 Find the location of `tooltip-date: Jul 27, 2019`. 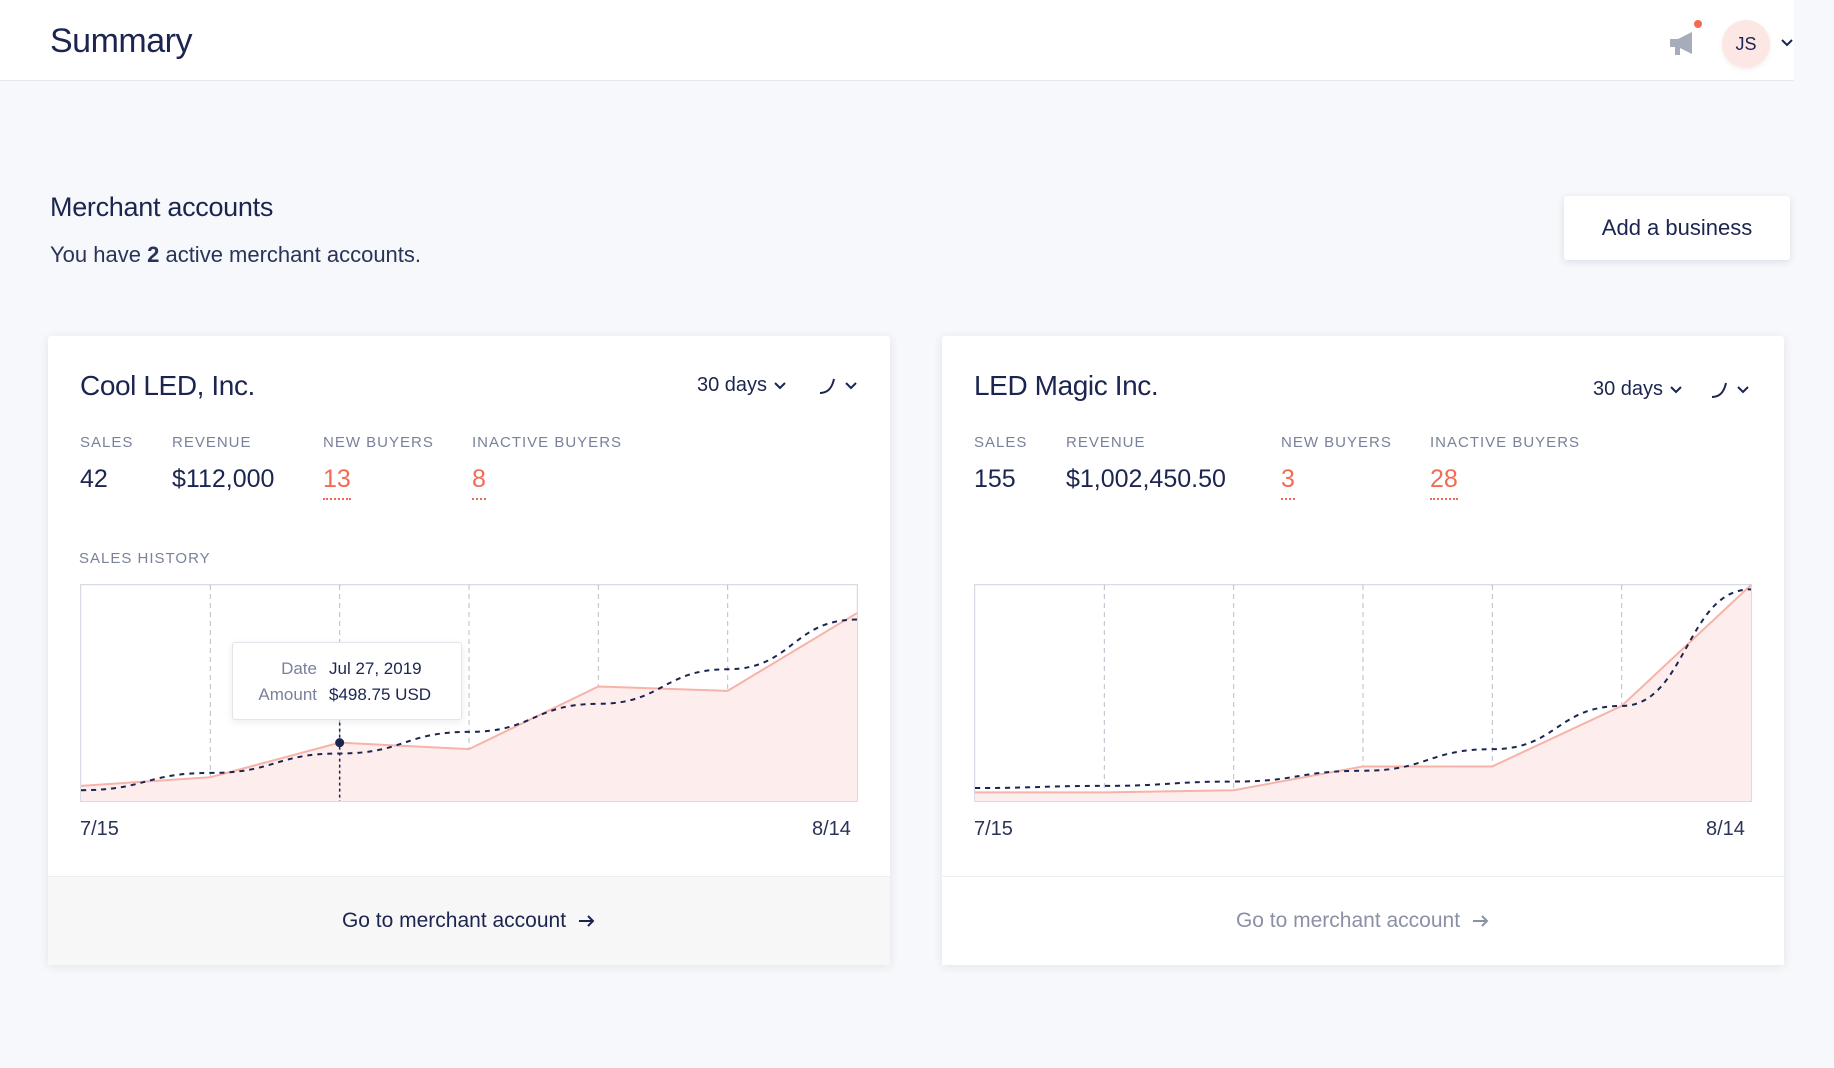

tooltip-date: Jul 27, 2019 is located at coordinates (375, 668).